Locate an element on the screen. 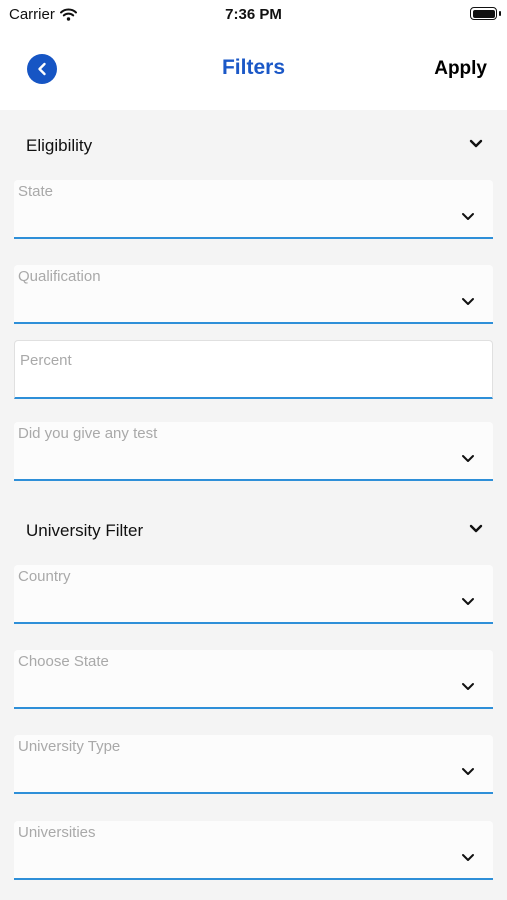 The width and height of the screenshot is (507, 900). university-filter-section-title: University Filter is located at coordinates (85, 530).